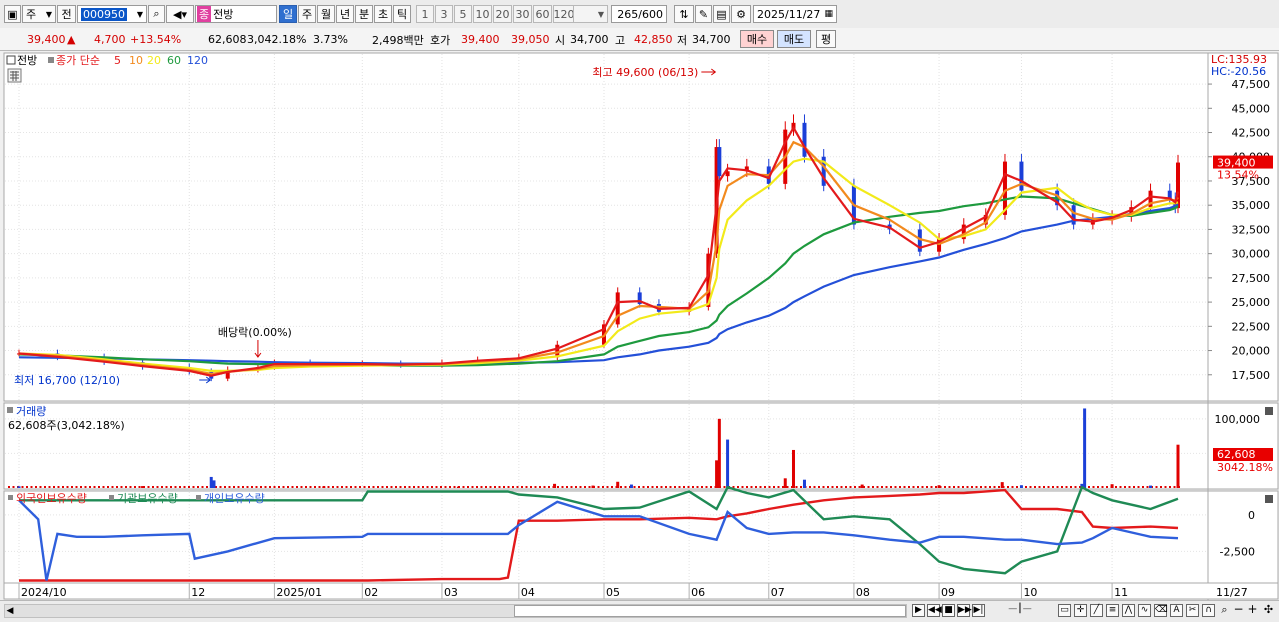 The image size is (1279, 622). I want to click on period-tab-2: 월, so click(326, 14).